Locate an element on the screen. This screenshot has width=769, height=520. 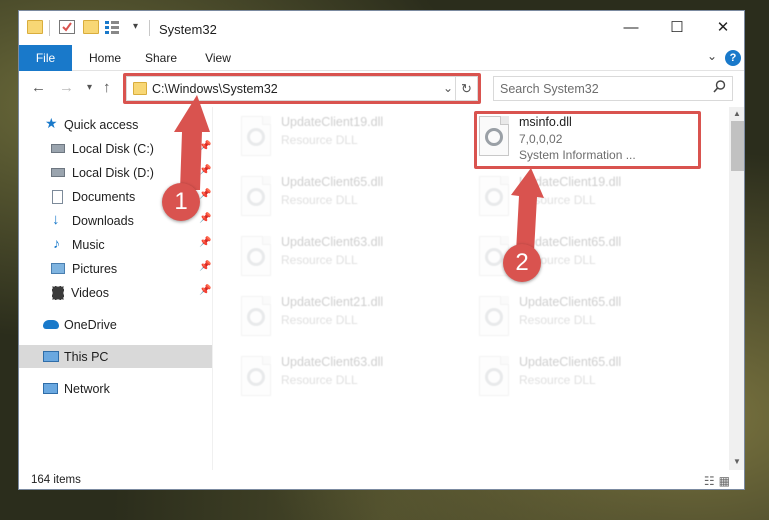
callout-badge: 2 is located at coordinates (522, 263).